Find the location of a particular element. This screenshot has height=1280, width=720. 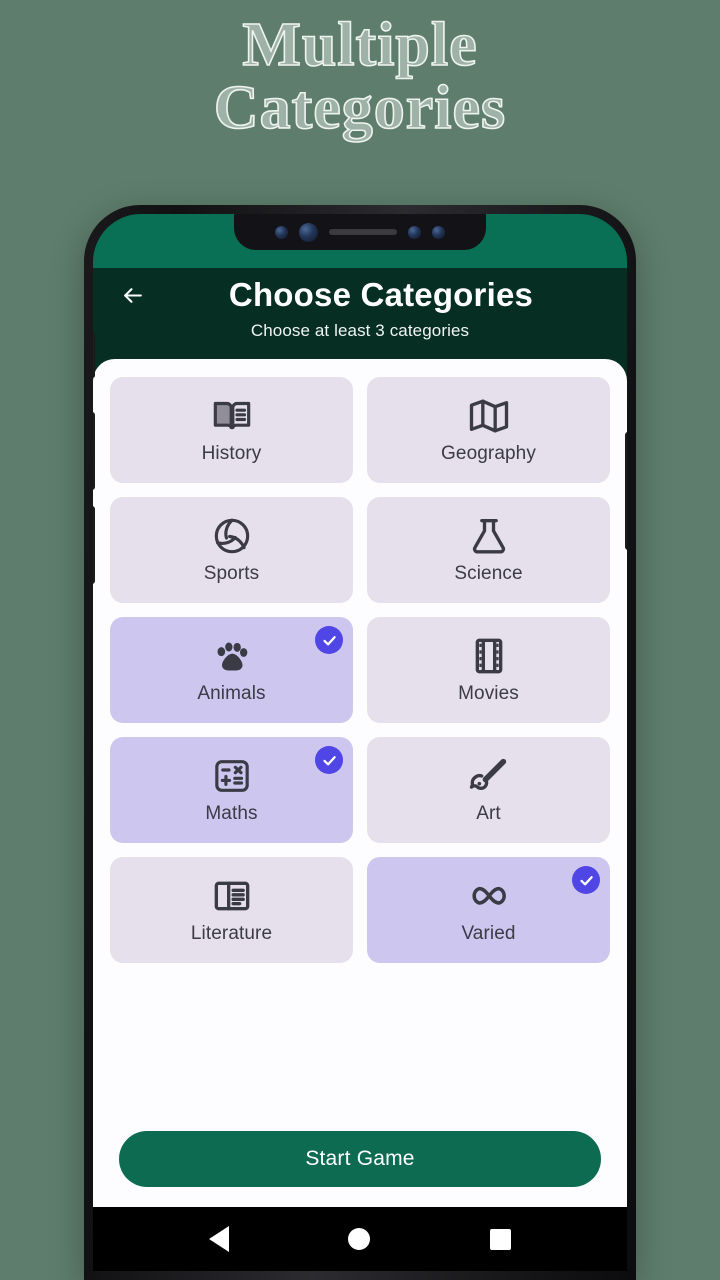

category-card-art: Art is located at coordinates (488, 790).